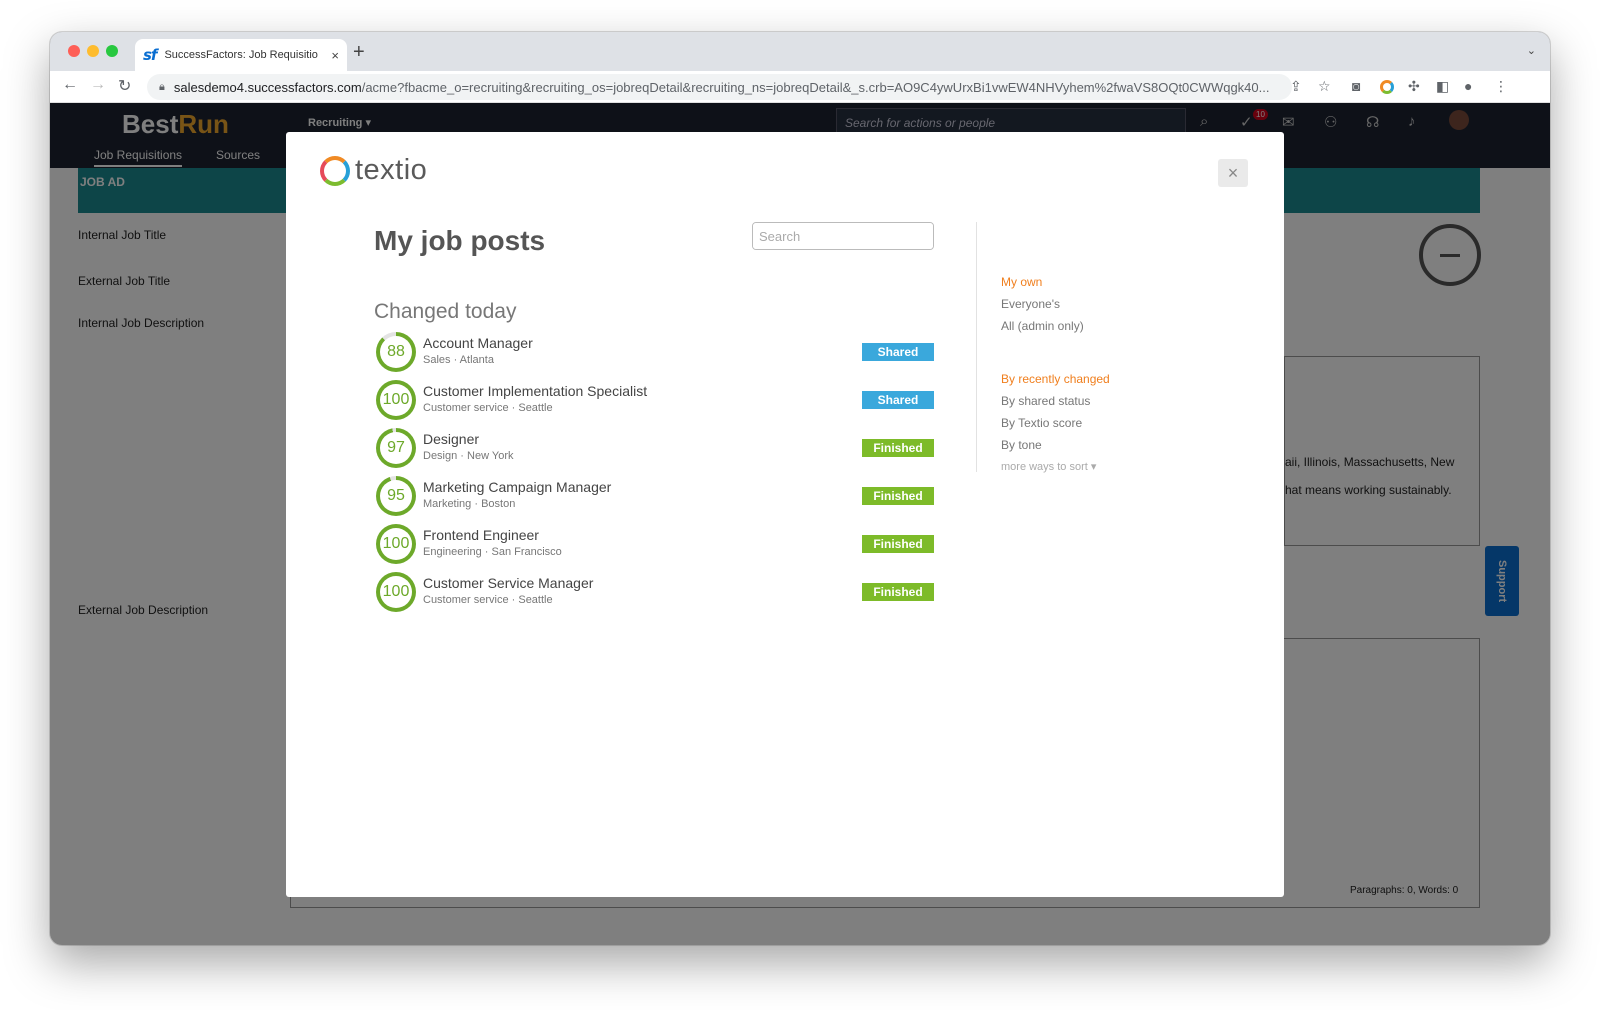 The image size is (1600, 1010). What do you see at coordinates (1233, 173) in the screenshot?
I see `close-modal-button: ×` at bounding box center [1233, 173].